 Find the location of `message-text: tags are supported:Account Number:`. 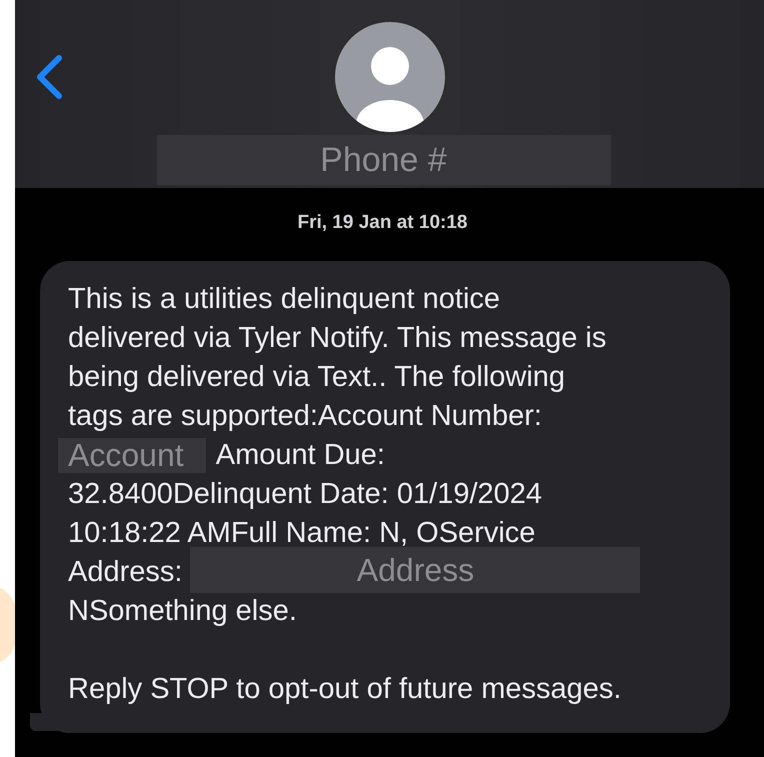

message-text: tags are supported:Account Number: is located at coordinates (305, 416).